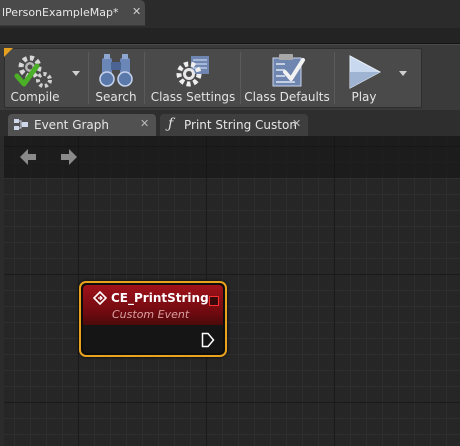 The width and height of the screenshot is (460, 446). Describe the element at coordinates (2, 291) in the screenshot. I see `panel-edge` at that location.